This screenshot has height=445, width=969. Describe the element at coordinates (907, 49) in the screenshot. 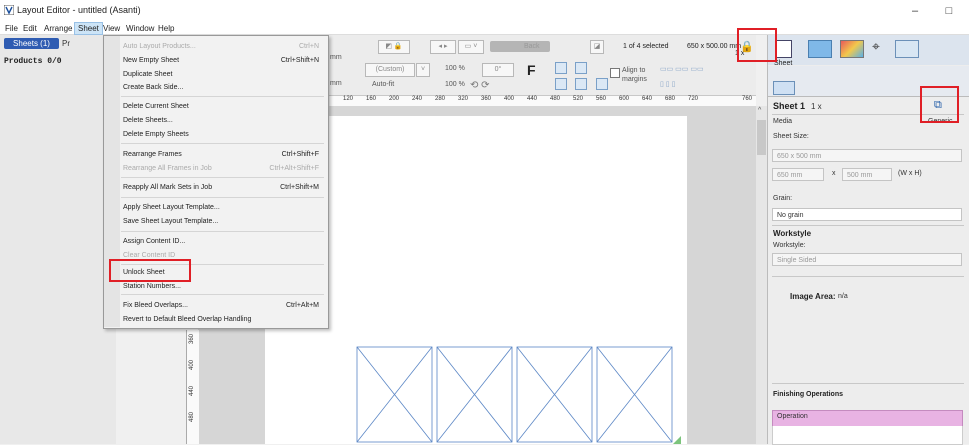

I see `sheet-view-icon` at that location.